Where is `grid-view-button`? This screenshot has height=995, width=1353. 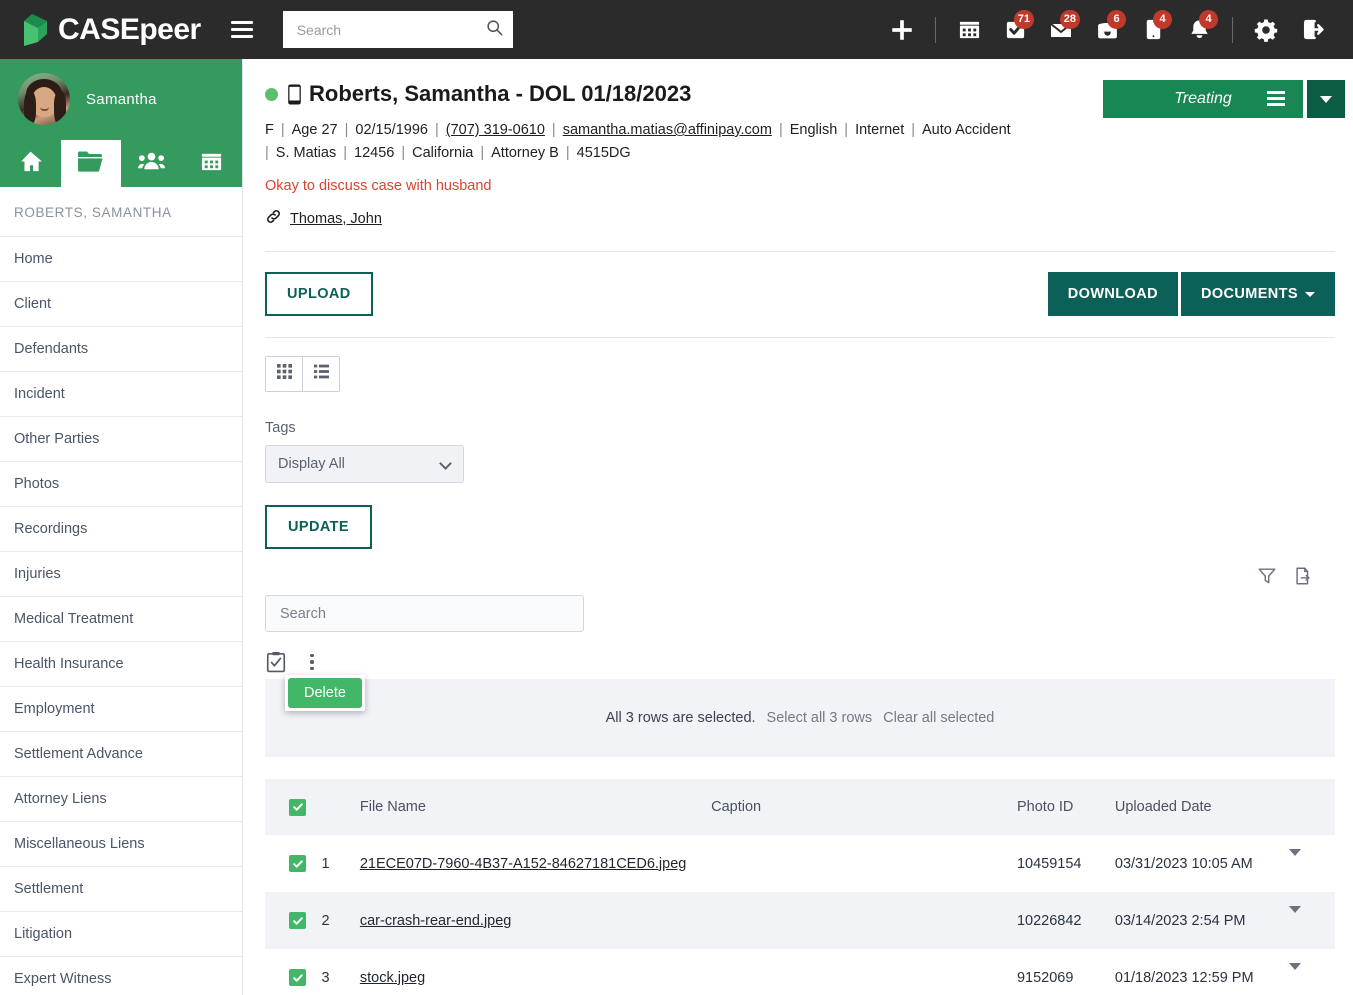
grid-view-button is located at coordinates (284, 374).